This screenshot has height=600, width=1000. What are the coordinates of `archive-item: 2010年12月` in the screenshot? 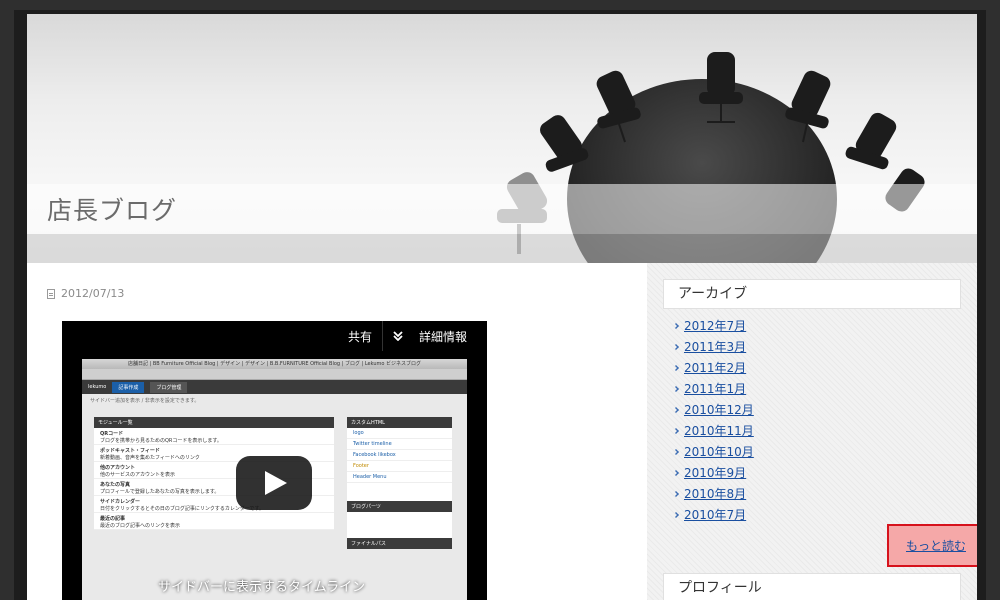 It's located at (713, 409).